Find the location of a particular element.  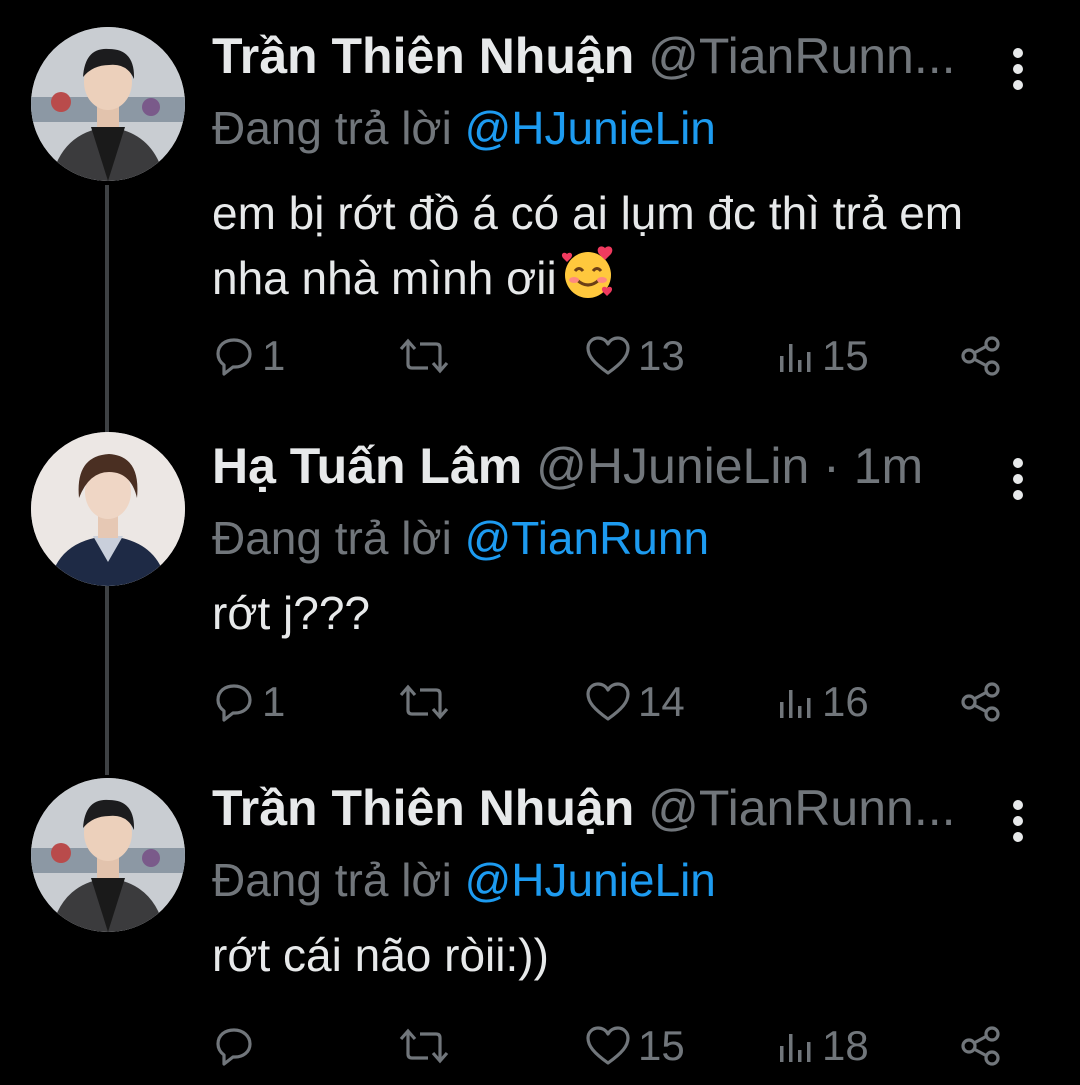

tweet-text-content: rớt j??? is located at coordinates (291, 613).